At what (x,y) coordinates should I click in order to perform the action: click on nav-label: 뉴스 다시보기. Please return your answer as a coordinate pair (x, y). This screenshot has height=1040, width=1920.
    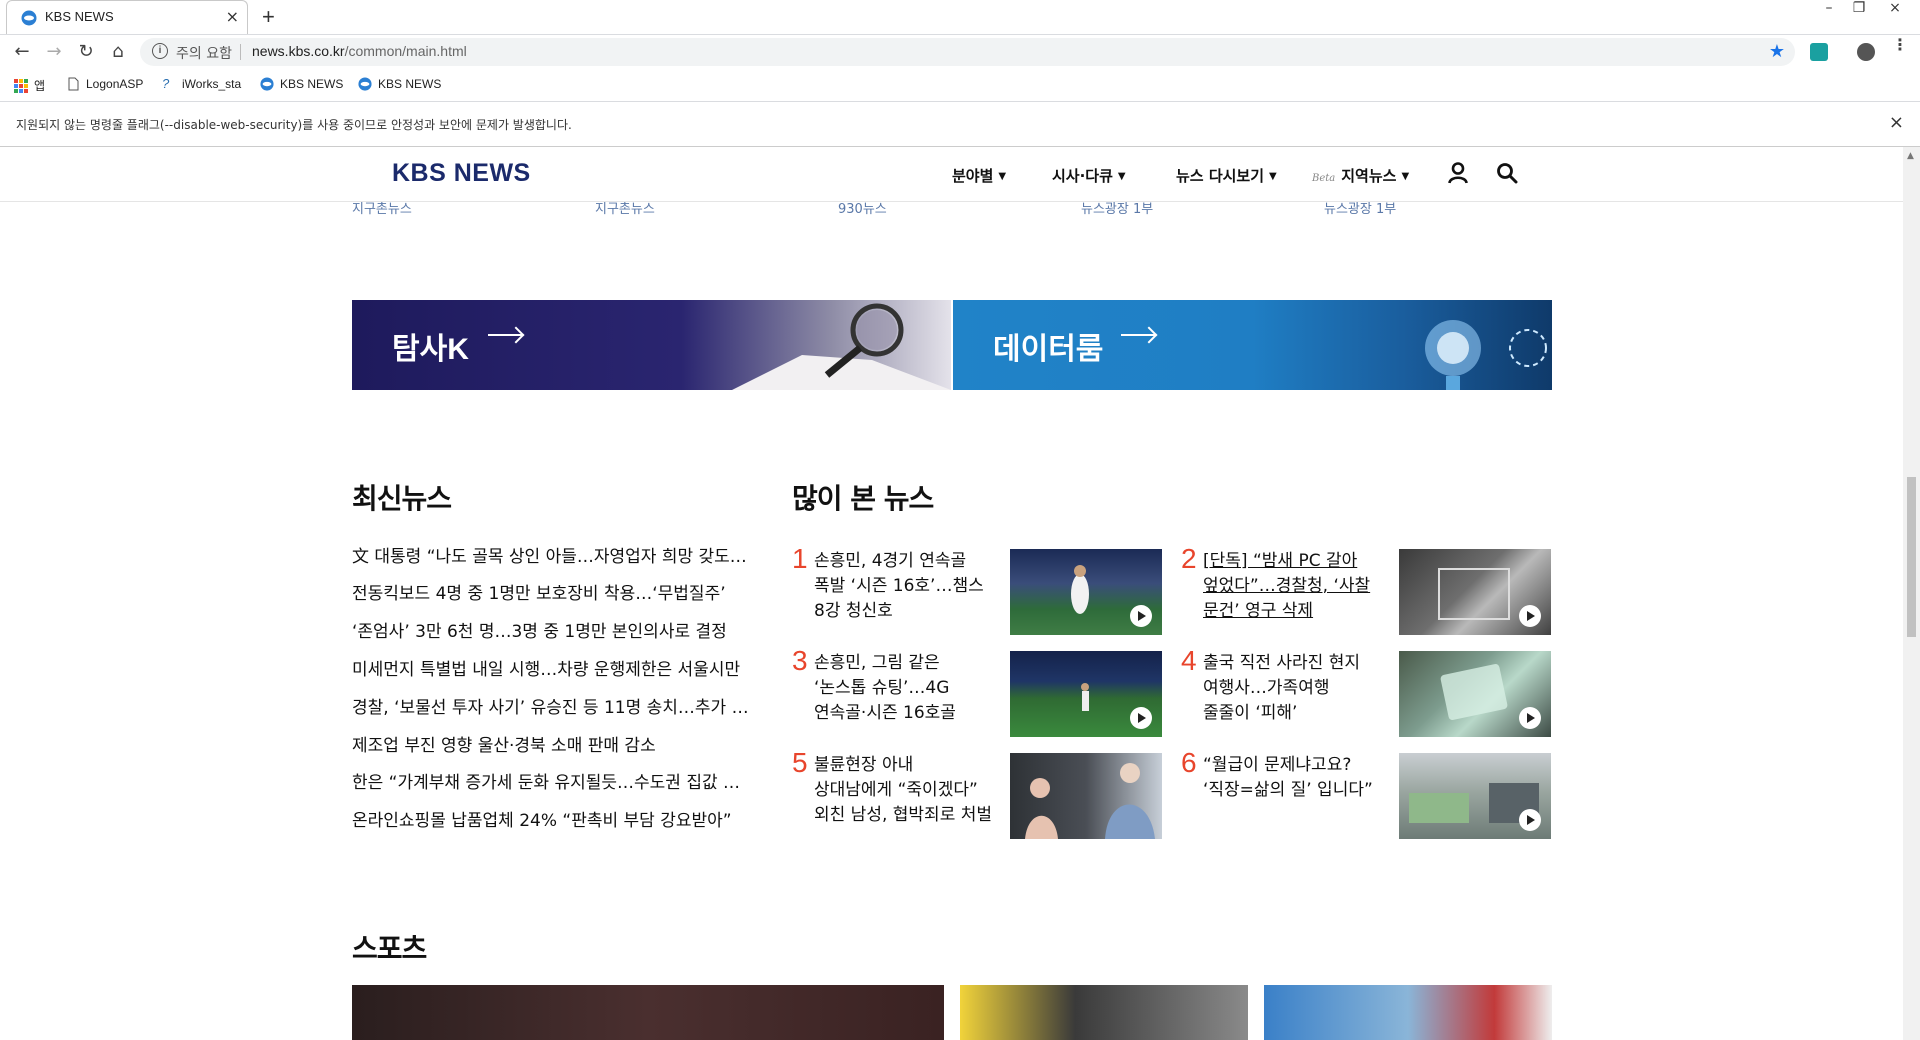
    Looking at the image, I should click on (1220, 176).